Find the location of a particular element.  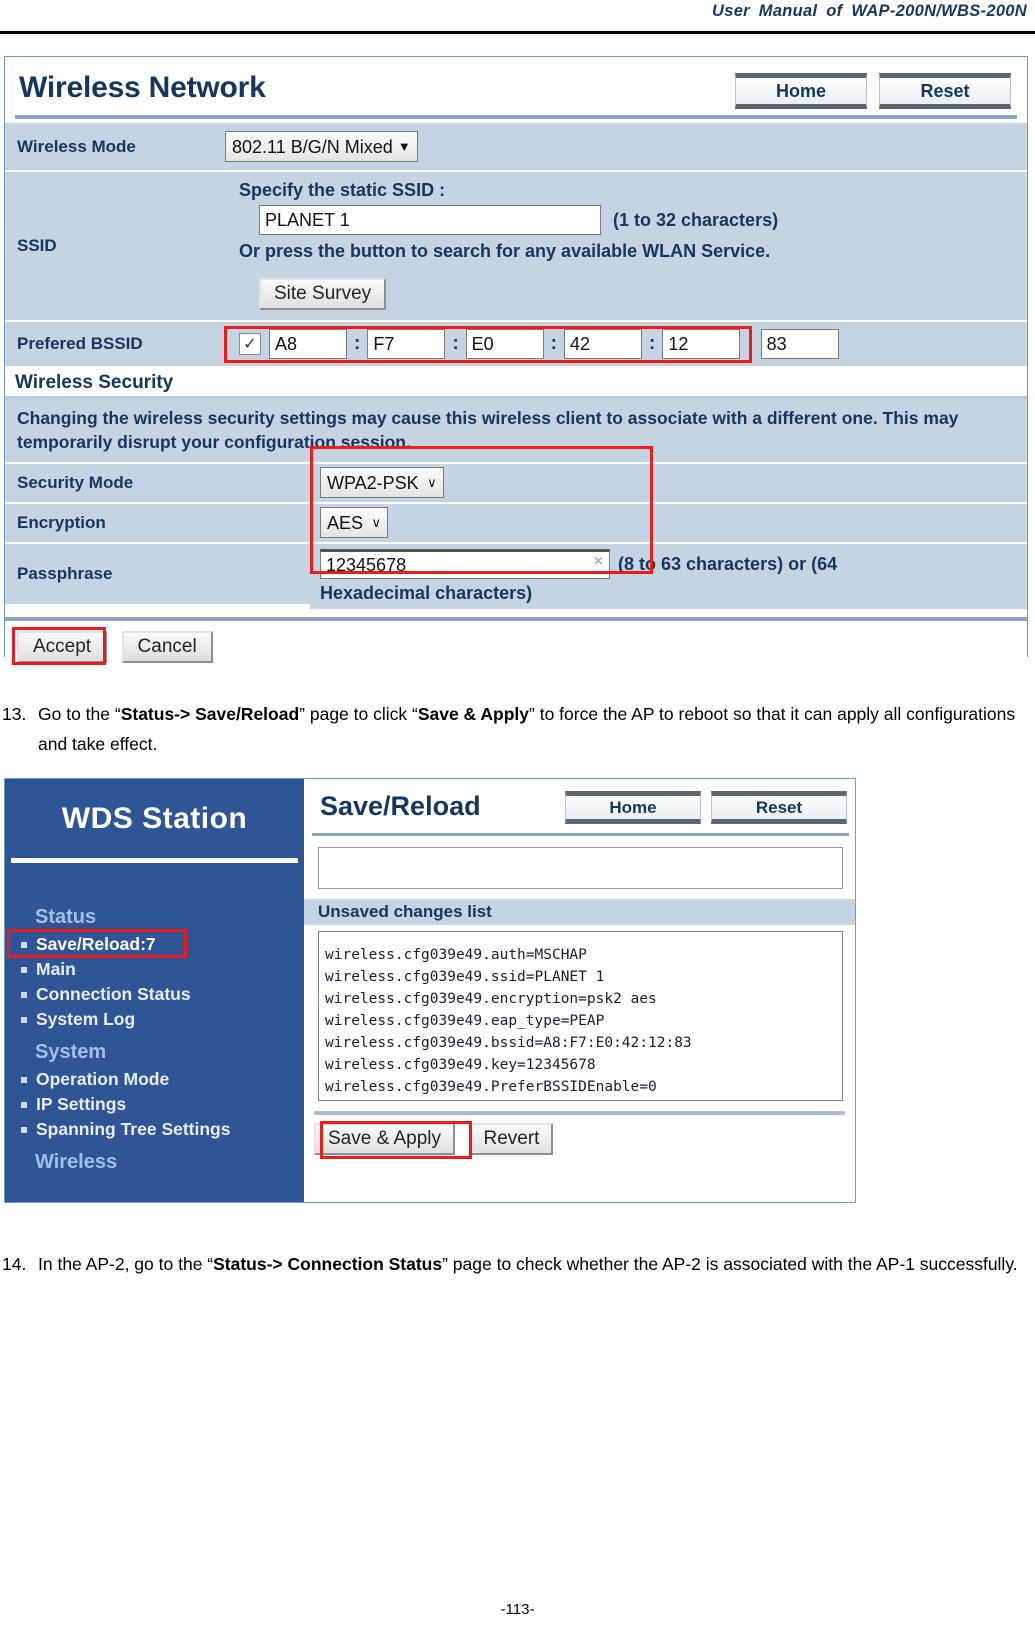

list-item: wireless.cfg039e49.eap_type=PEAP is located at coordinates (465, 1021).